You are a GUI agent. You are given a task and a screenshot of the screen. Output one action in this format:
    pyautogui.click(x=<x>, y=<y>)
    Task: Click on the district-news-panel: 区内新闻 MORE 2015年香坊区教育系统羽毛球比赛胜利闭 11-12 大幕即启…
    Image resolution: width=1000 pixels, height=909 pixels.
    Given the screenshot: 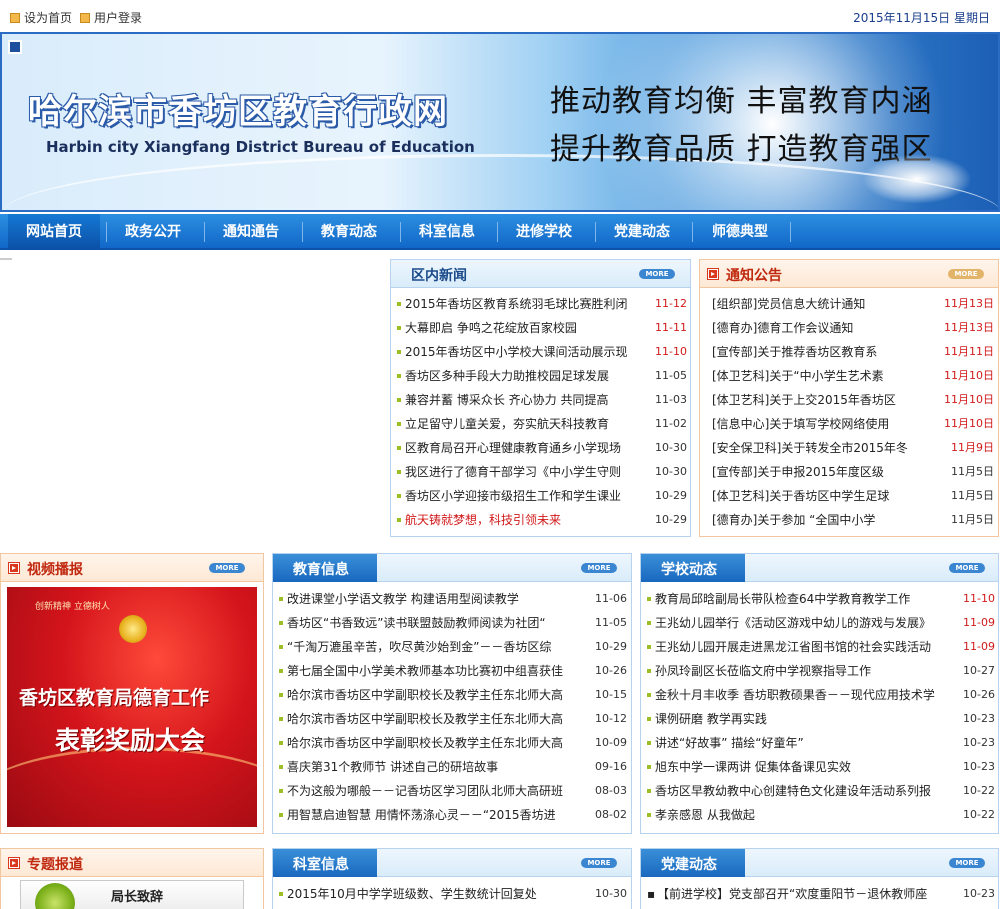 What is the action you would take?
    pyautogui.click(x=540, y=398)
    